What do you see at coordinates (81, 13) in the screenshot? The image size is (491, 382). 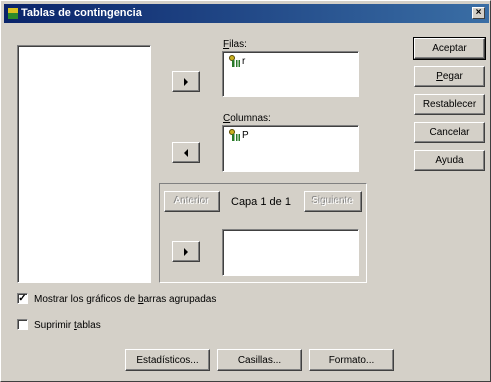 I see `window-title: Tablas de contingencia` at bounding box center [81, 13].